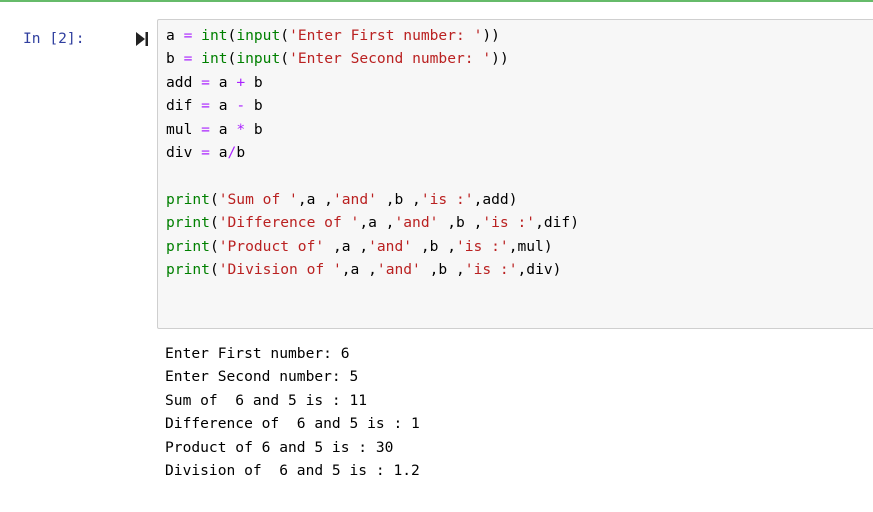  Describe the element at coordinates (495, 199) in the screenshot. I see `code-token: ,add)` at that location.